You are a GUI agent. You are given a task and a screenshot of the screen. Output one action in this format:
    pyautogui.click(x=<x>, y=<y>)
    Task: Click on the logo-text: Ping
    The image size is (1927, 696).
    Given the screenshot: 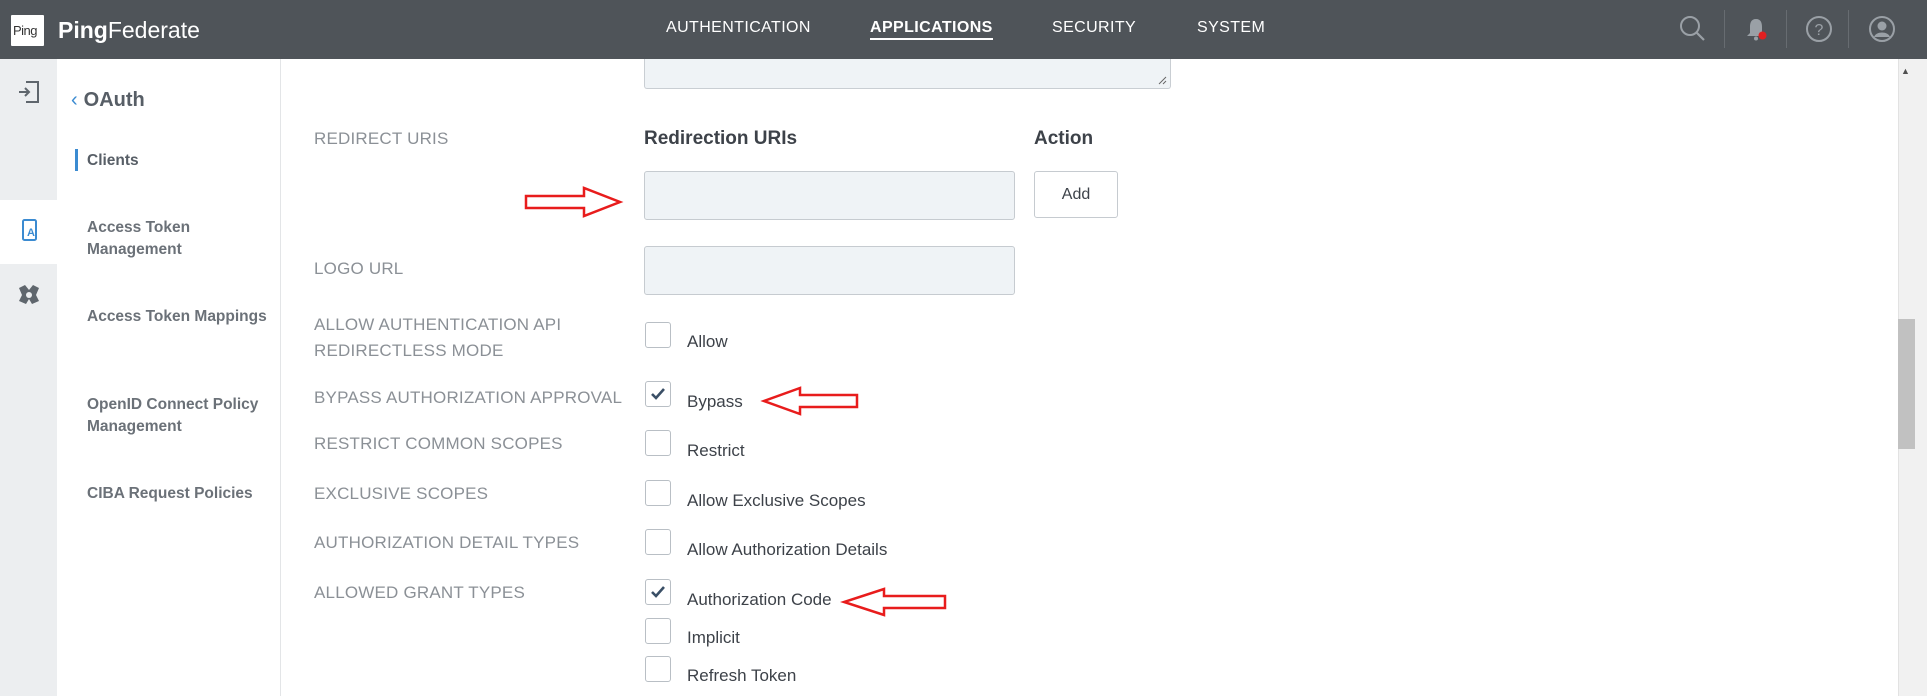 What is the action you would take?
    pyautogui.click(x=25, y=30)
    